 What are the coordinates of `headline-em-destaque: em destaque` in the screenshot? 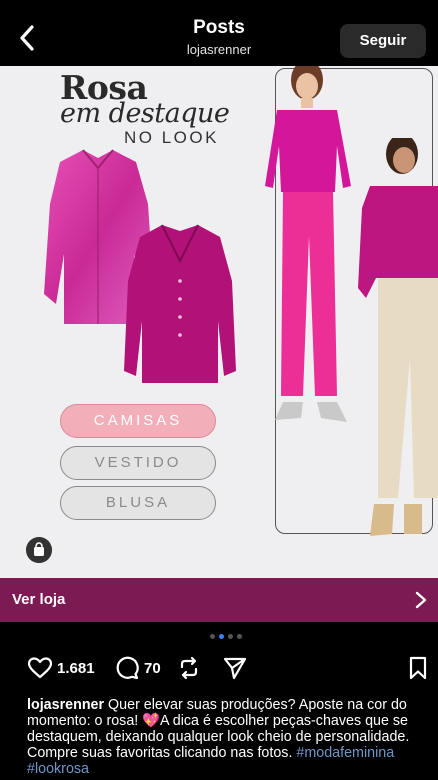 It's located at (145, 113).